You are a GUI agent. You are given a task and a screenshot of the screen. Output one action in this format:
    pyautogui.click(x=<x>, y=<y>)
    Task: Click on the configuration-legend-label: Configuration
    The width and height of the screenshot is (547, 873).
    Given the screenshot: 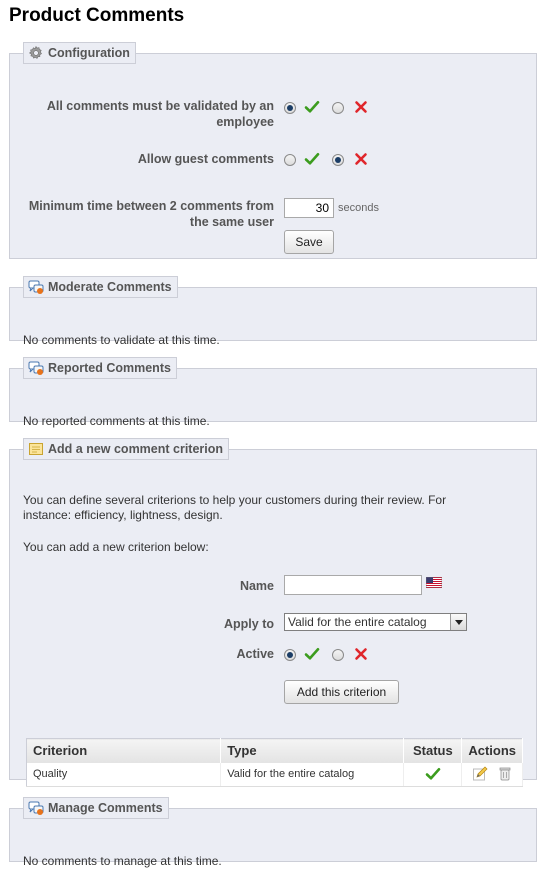 What is the action you would take?
    pyautogui.click(x=89, y=53)
    